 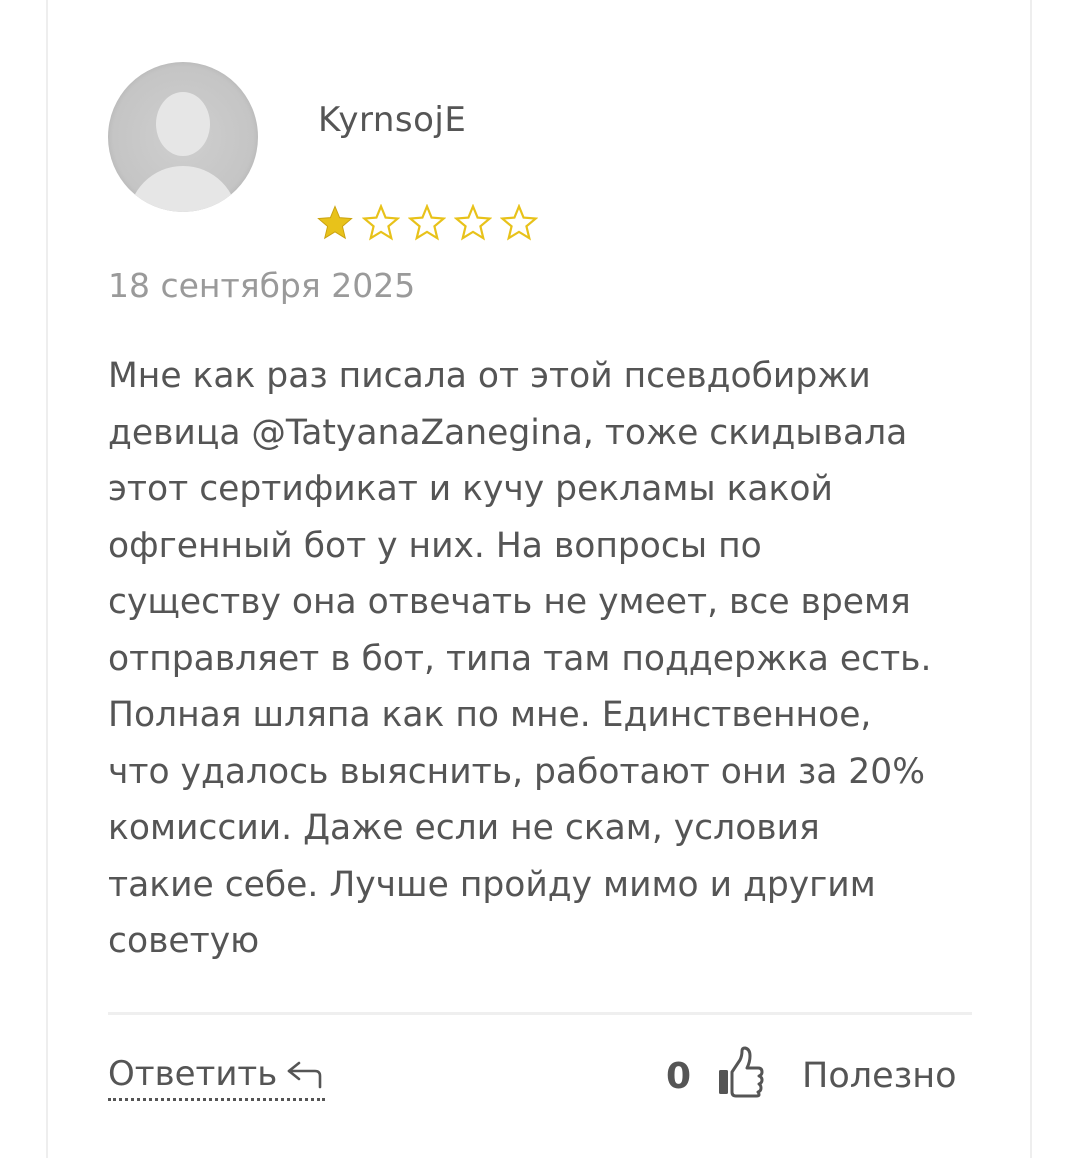 What do you see at coordinates (183, 189) in the screenshot?
I see `avatar-body` at bounding box center [183, 189].